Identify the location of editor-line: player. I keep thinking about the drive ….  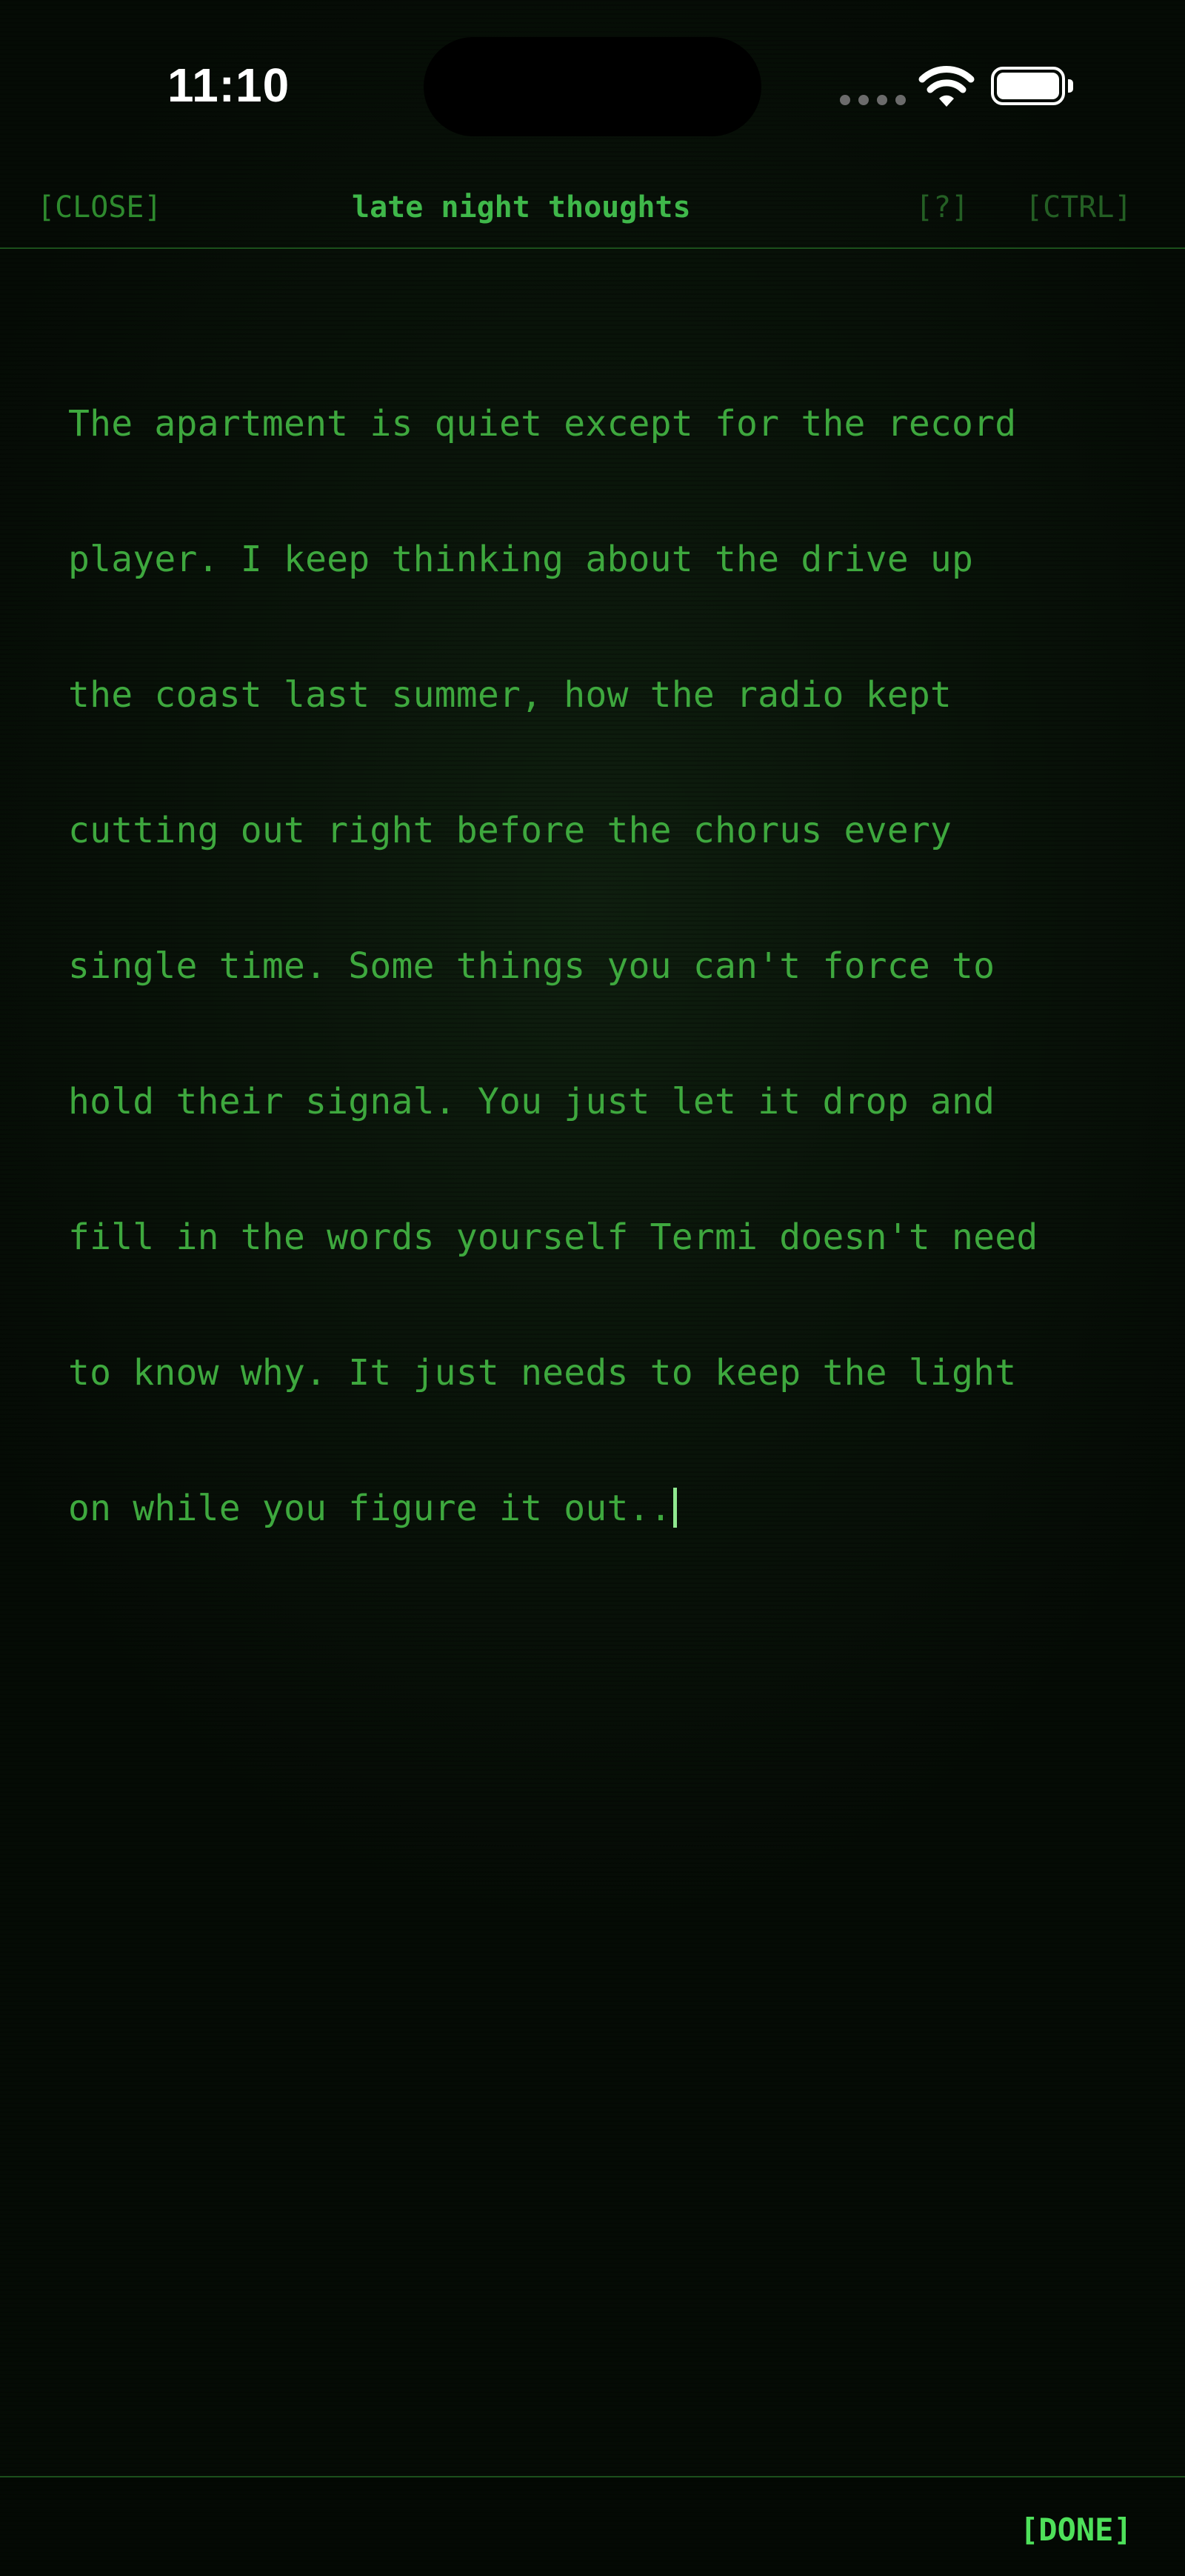
(521, 559).